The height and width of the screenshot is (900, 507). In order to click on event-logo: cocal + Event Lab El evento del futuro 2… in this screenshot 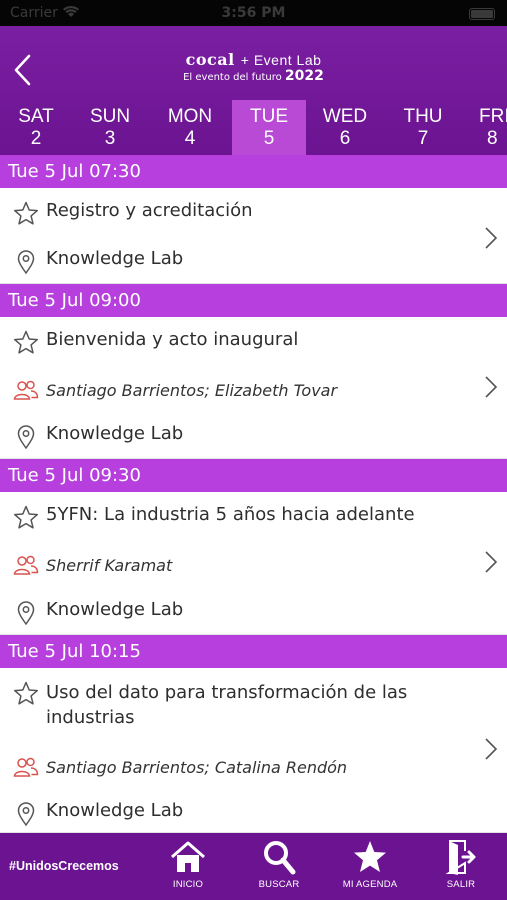, I will do `click(253, 67)`.